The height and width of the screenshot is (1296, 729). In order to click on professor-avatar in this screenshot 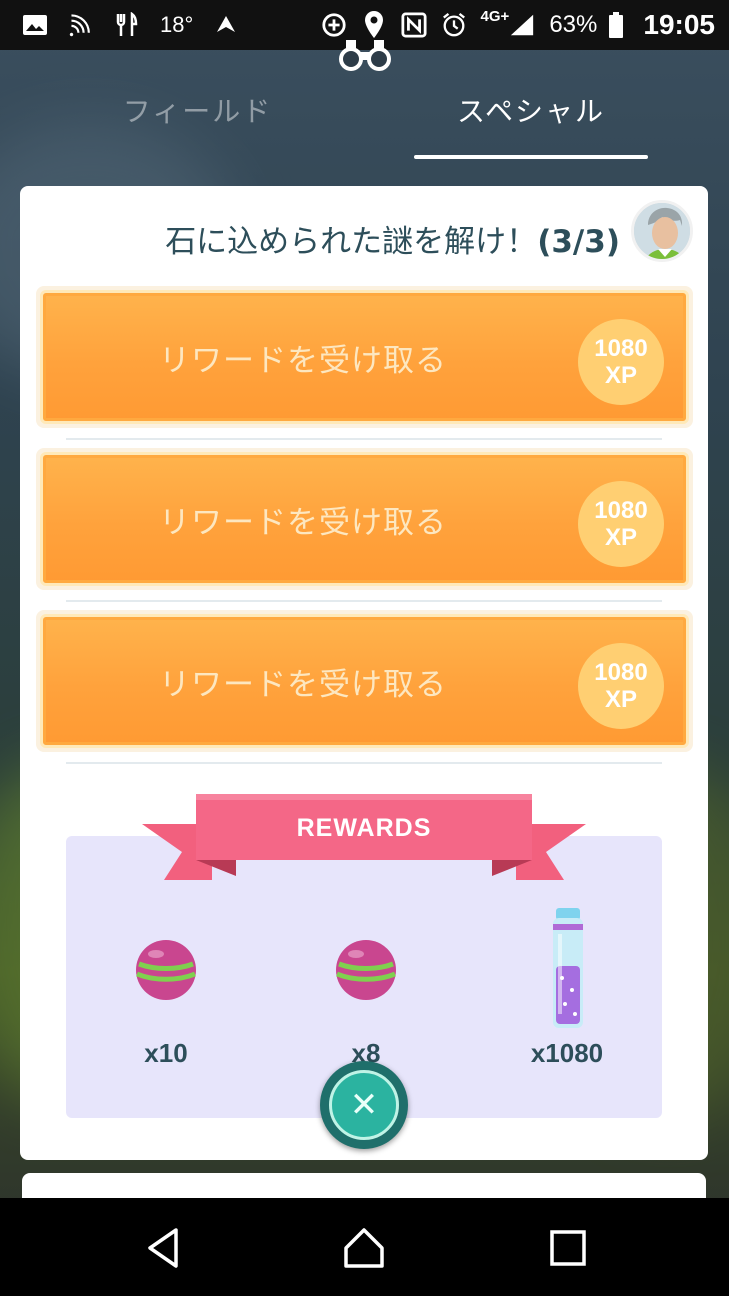, I will do `click(662, 231)`.